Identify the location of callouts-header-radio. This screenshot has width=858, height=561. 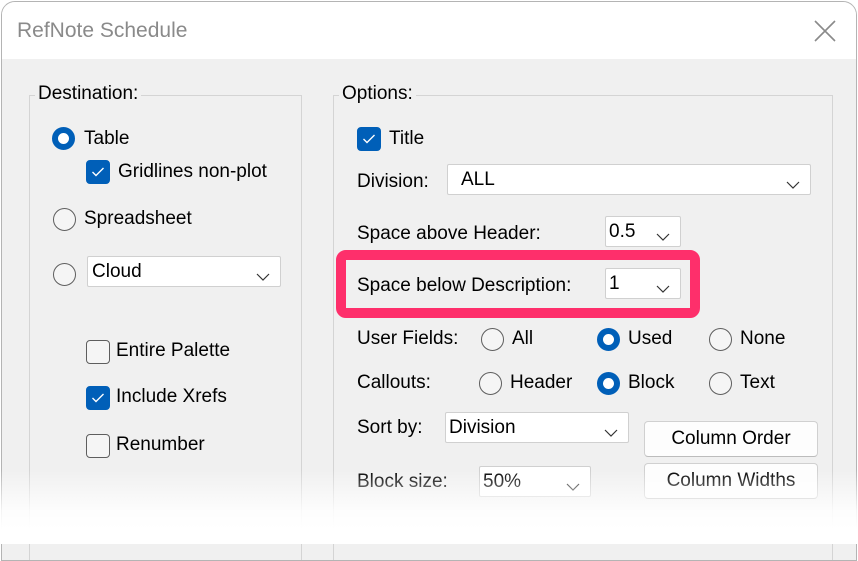
(490, 383).